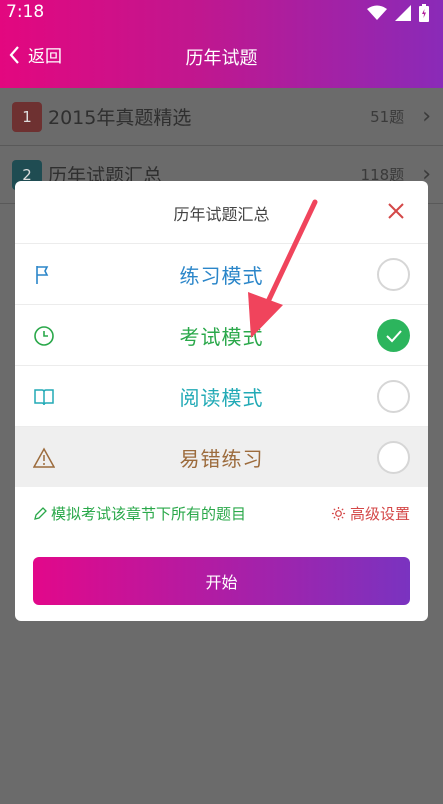  What do you see at coordinates (424, 13) in the screenshot?
I see `battery-icon` at bounding box center [424, 13].